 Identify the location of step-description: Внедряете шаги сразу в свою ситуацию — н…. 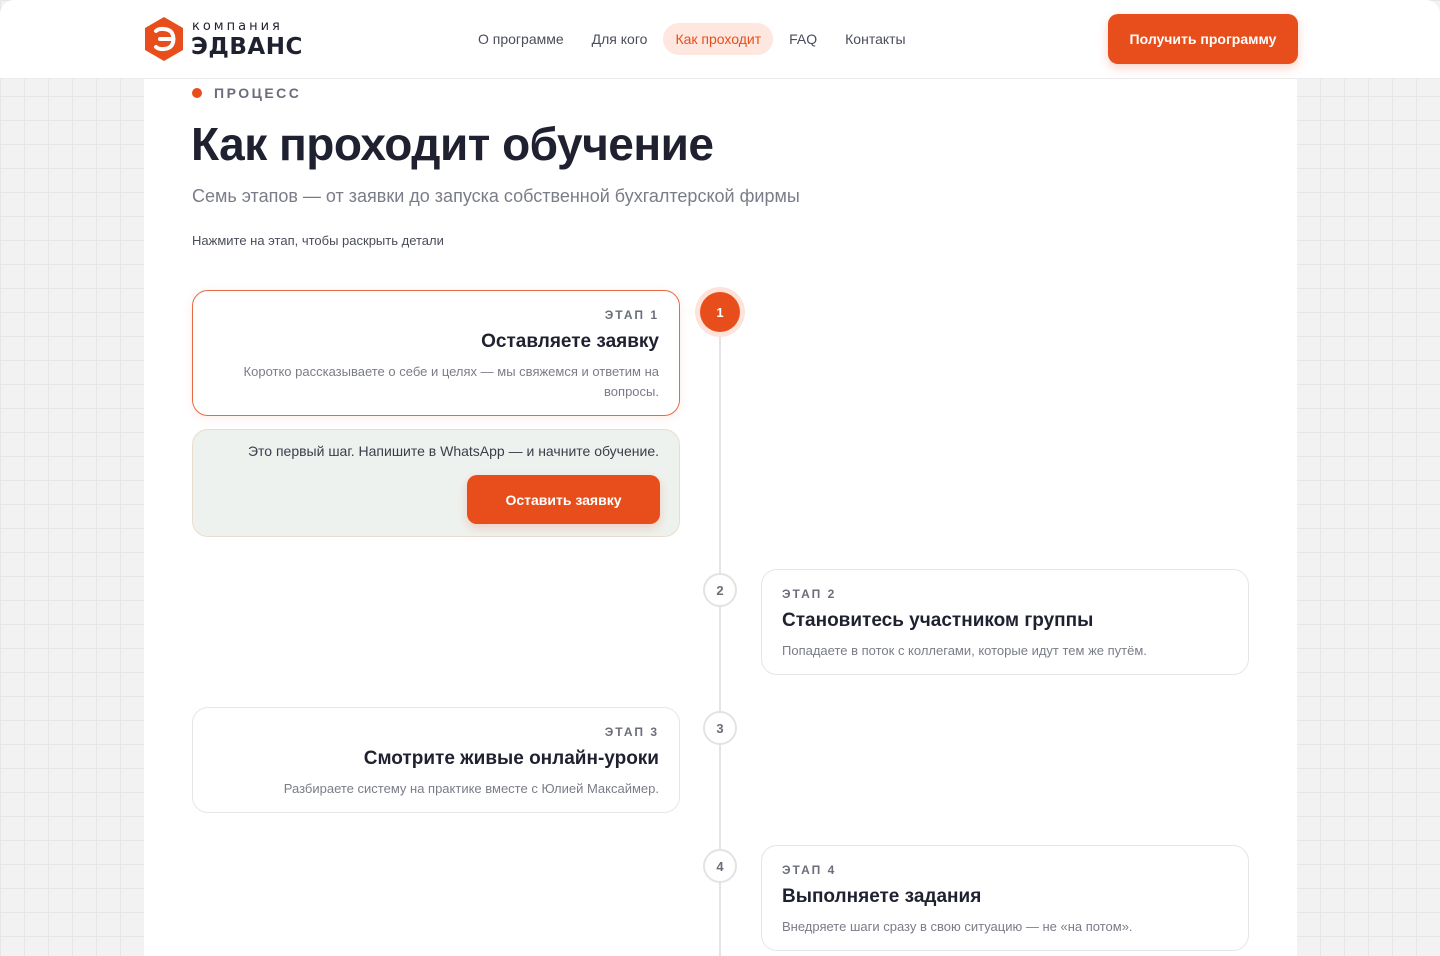
(957, 926).